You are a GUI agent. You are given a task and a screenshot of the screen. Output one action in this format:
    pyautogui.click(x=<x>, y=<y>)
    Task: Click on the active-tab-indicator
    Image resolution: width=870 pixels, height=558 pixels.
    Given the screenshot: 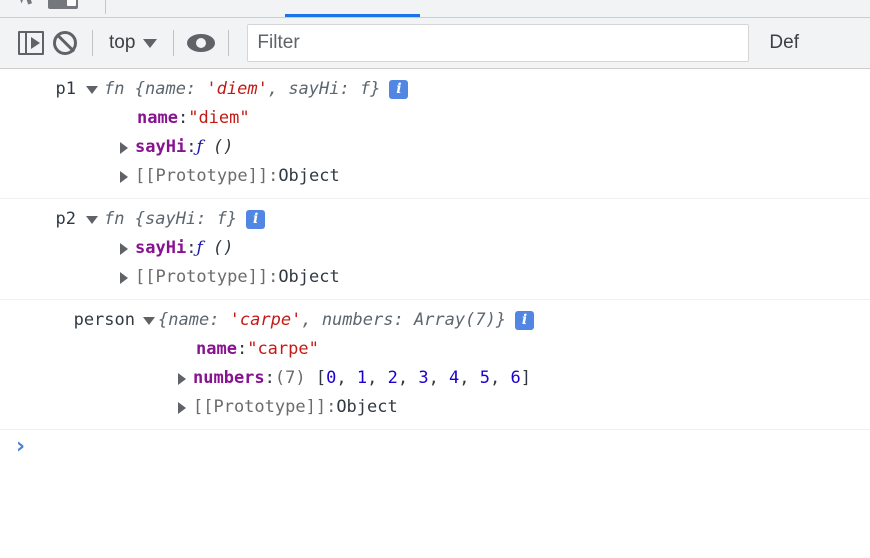 What is the action you would take?
    pyautogui.click(x=352, y=15)
    